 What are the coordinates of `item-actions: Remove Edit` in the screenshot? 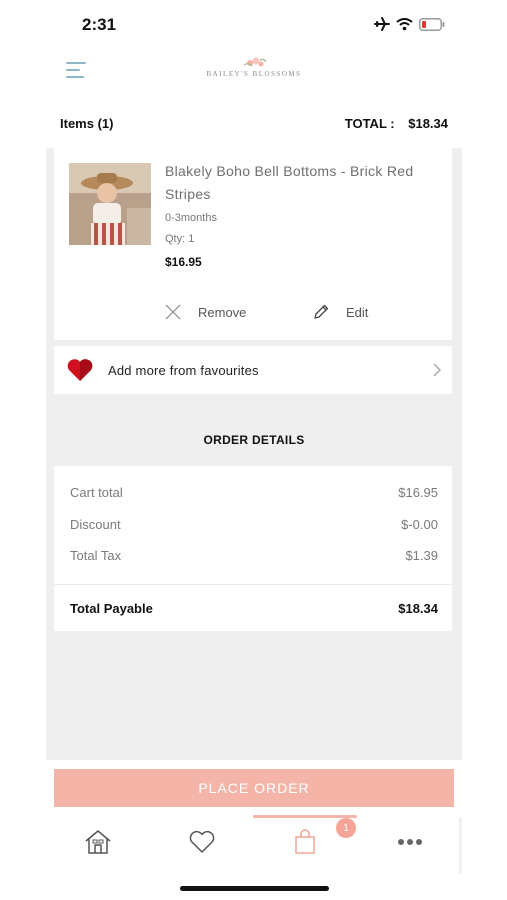 It's located at (266, 312).